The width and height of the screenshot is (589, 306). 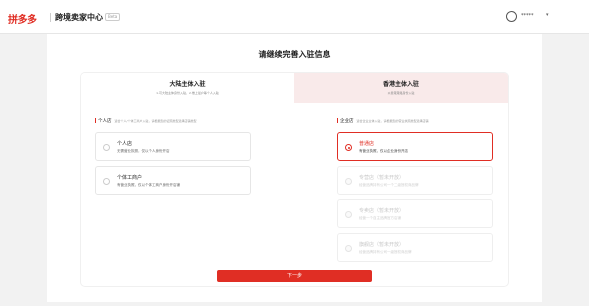 What do you see at coordinates (392, 121) in the screenshot?
I see `heading-hint: 适合企业主体入驻，请根据您的营业执照类型选择店铺` at bounding box center [392, 121].